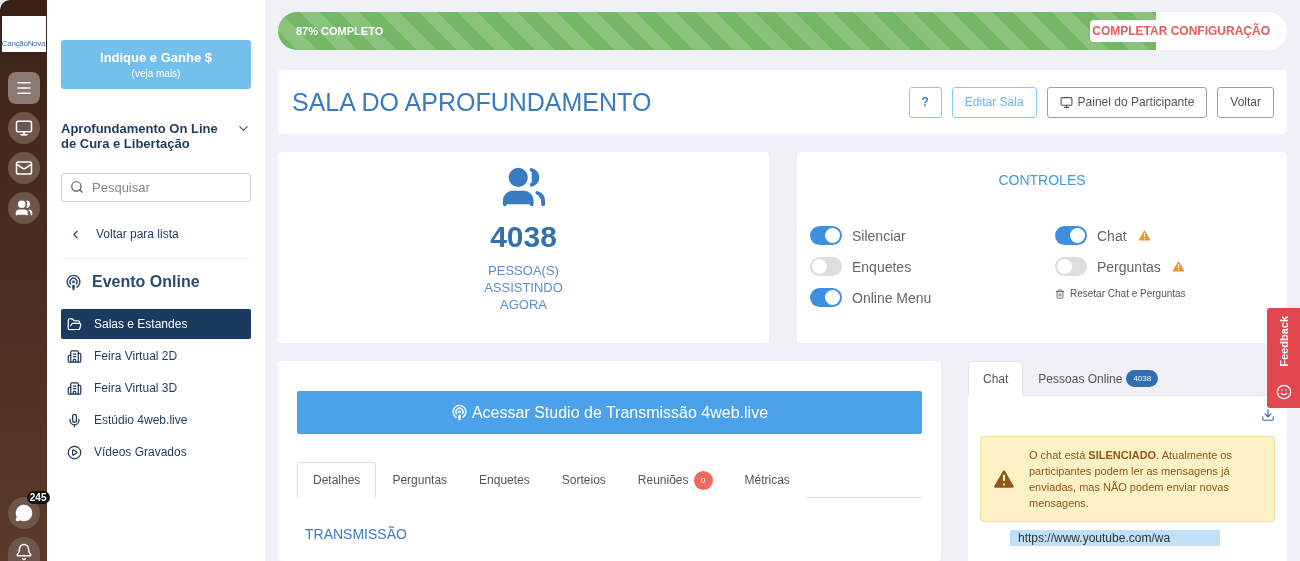 Image resolution: width=1300 pixels, height=561 pixels. Describe the element at coordinates (1268, 415) in the screenshot. I see `download-icon` at that location.